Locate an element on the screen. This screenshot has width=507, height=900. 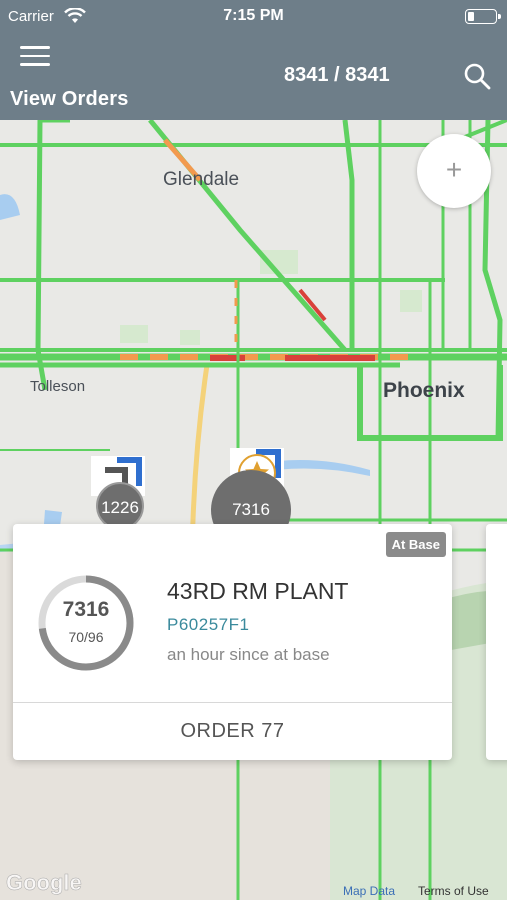
terms-of-use-link: Terms of Use is located at coordinates (453, 891).